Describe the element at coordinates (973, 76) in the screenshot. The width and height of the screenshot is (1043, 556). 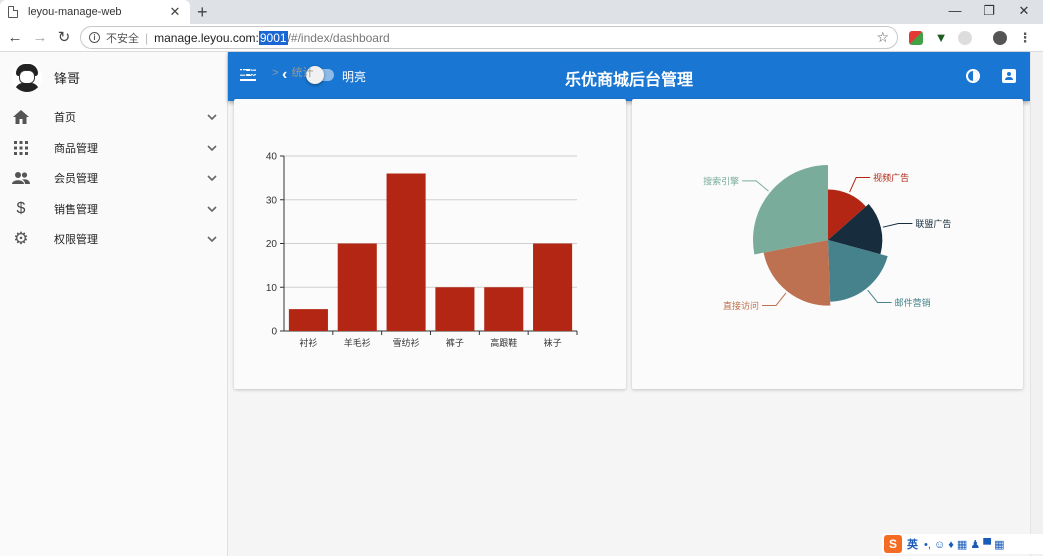
I see `contrast-icon` at that location.